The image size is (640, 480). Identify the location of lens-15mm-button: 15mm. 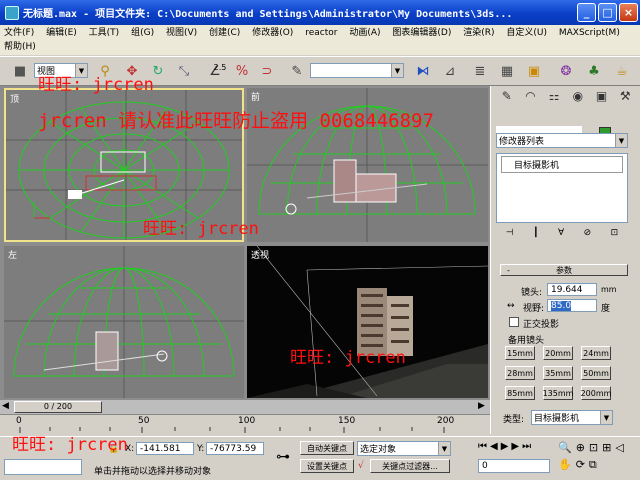
(520, 353).